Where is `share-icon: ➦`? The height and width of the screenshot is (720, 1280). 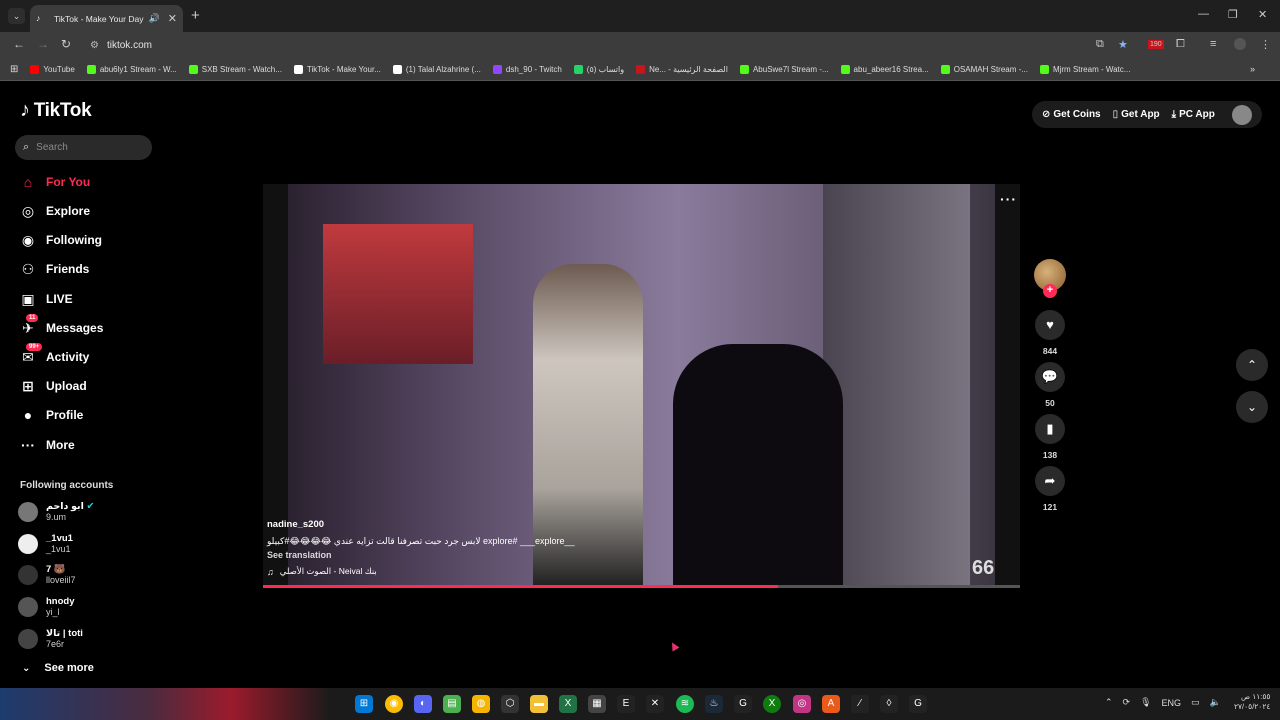
share-icon: ➦ is located at coordinates (1050, 481).